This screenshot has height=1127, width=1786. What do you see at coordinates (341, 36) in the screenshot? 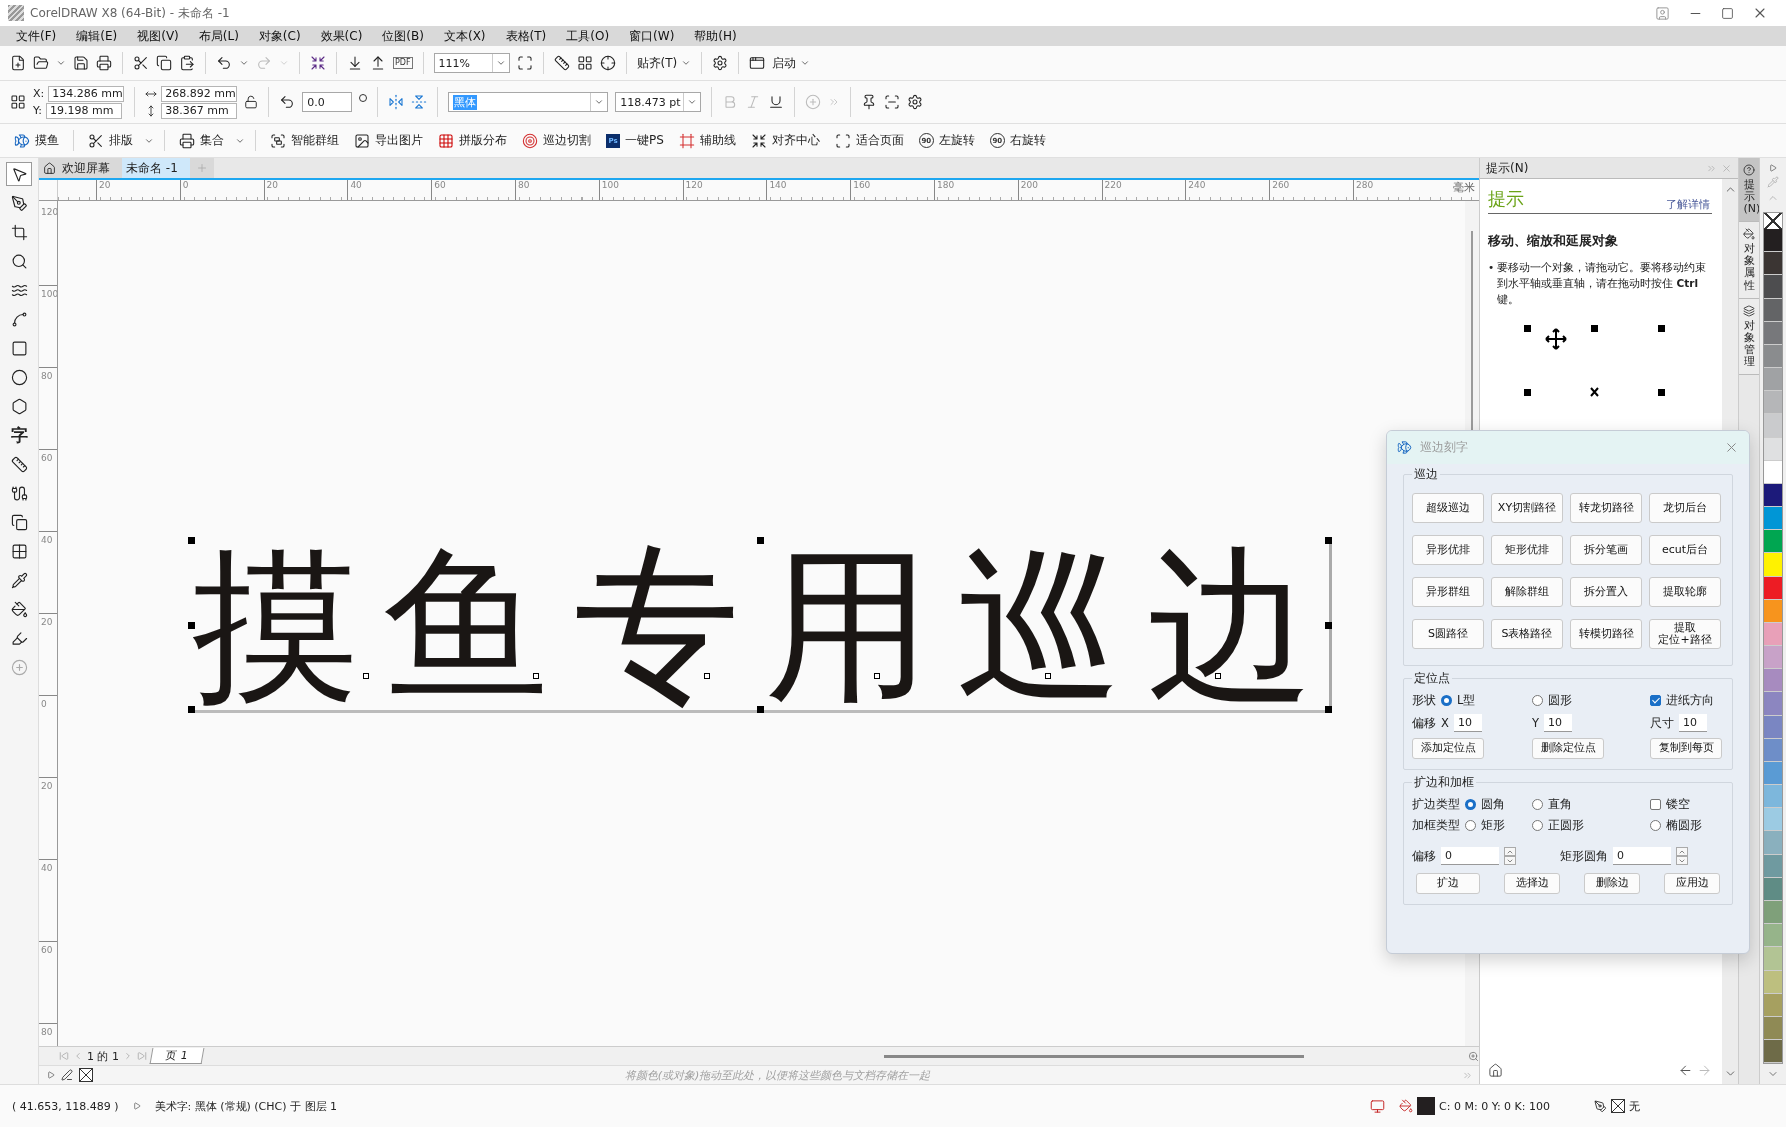
I see `menu-item: 效果(C)` at bounding box center [341, 36].